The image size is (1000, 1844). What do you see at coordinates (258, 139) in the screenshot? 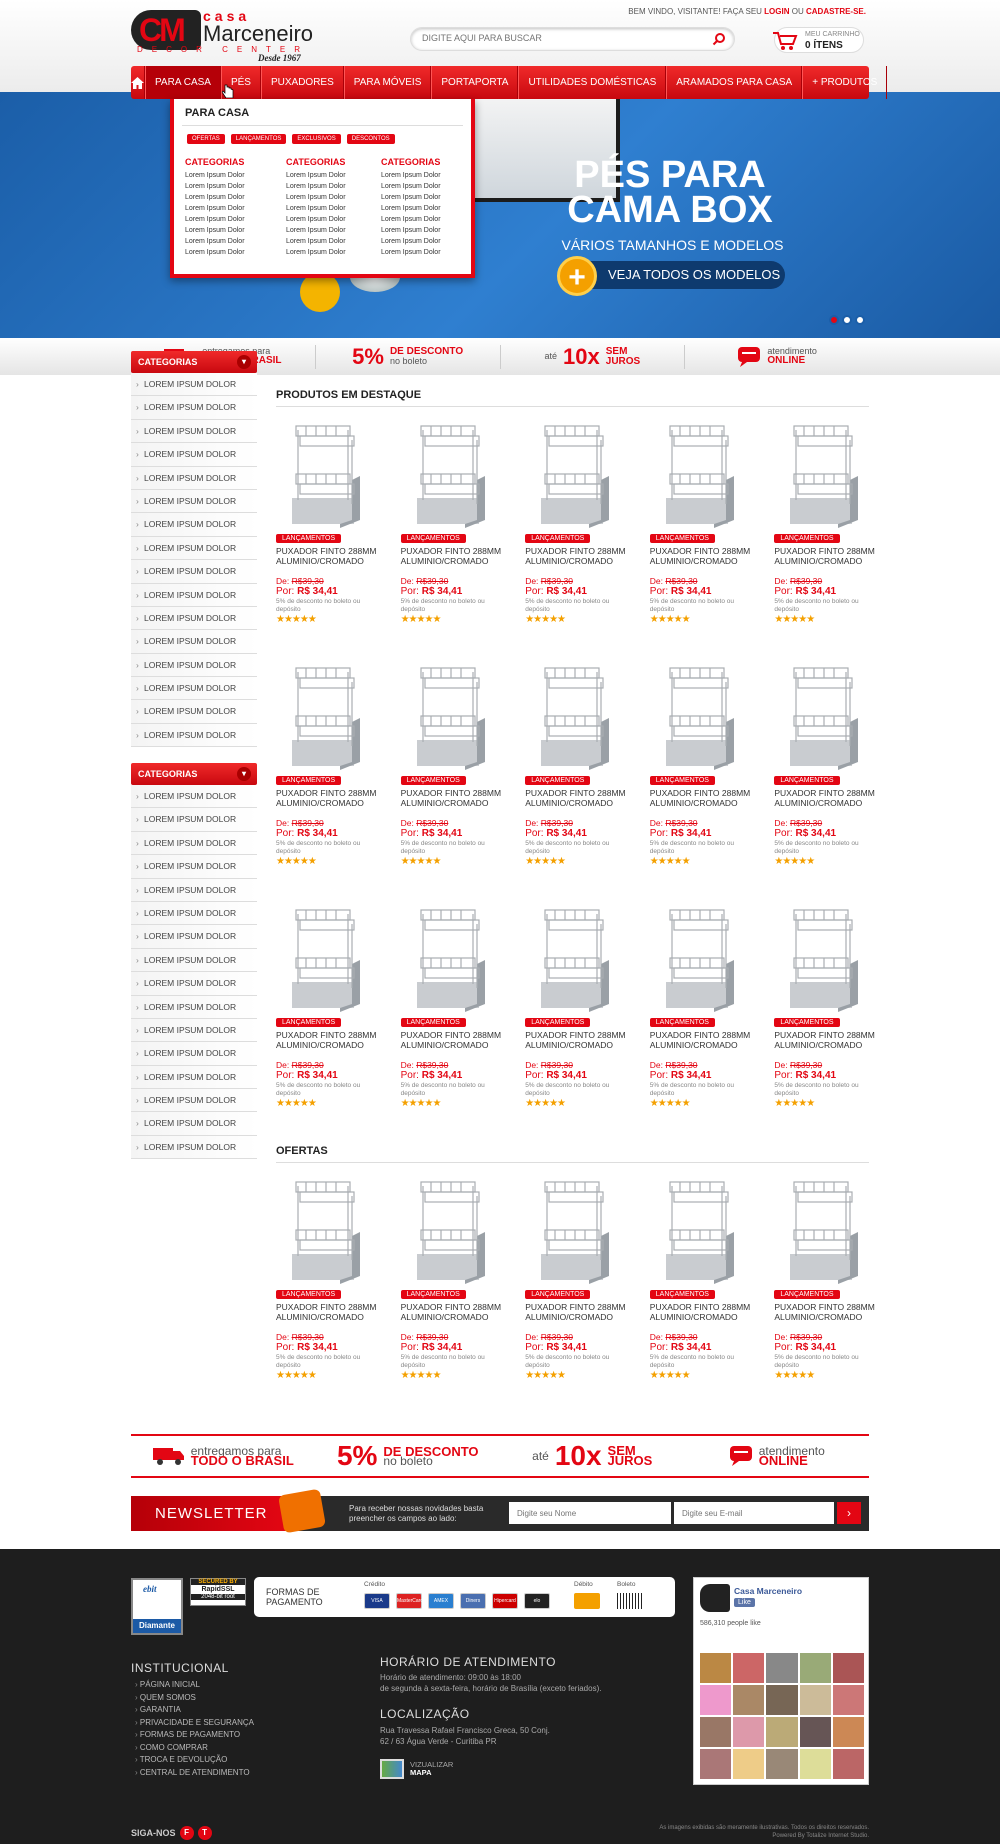
I see `dropdown-tag: LANÇAMENTOS` at bounding box center [258, 139].